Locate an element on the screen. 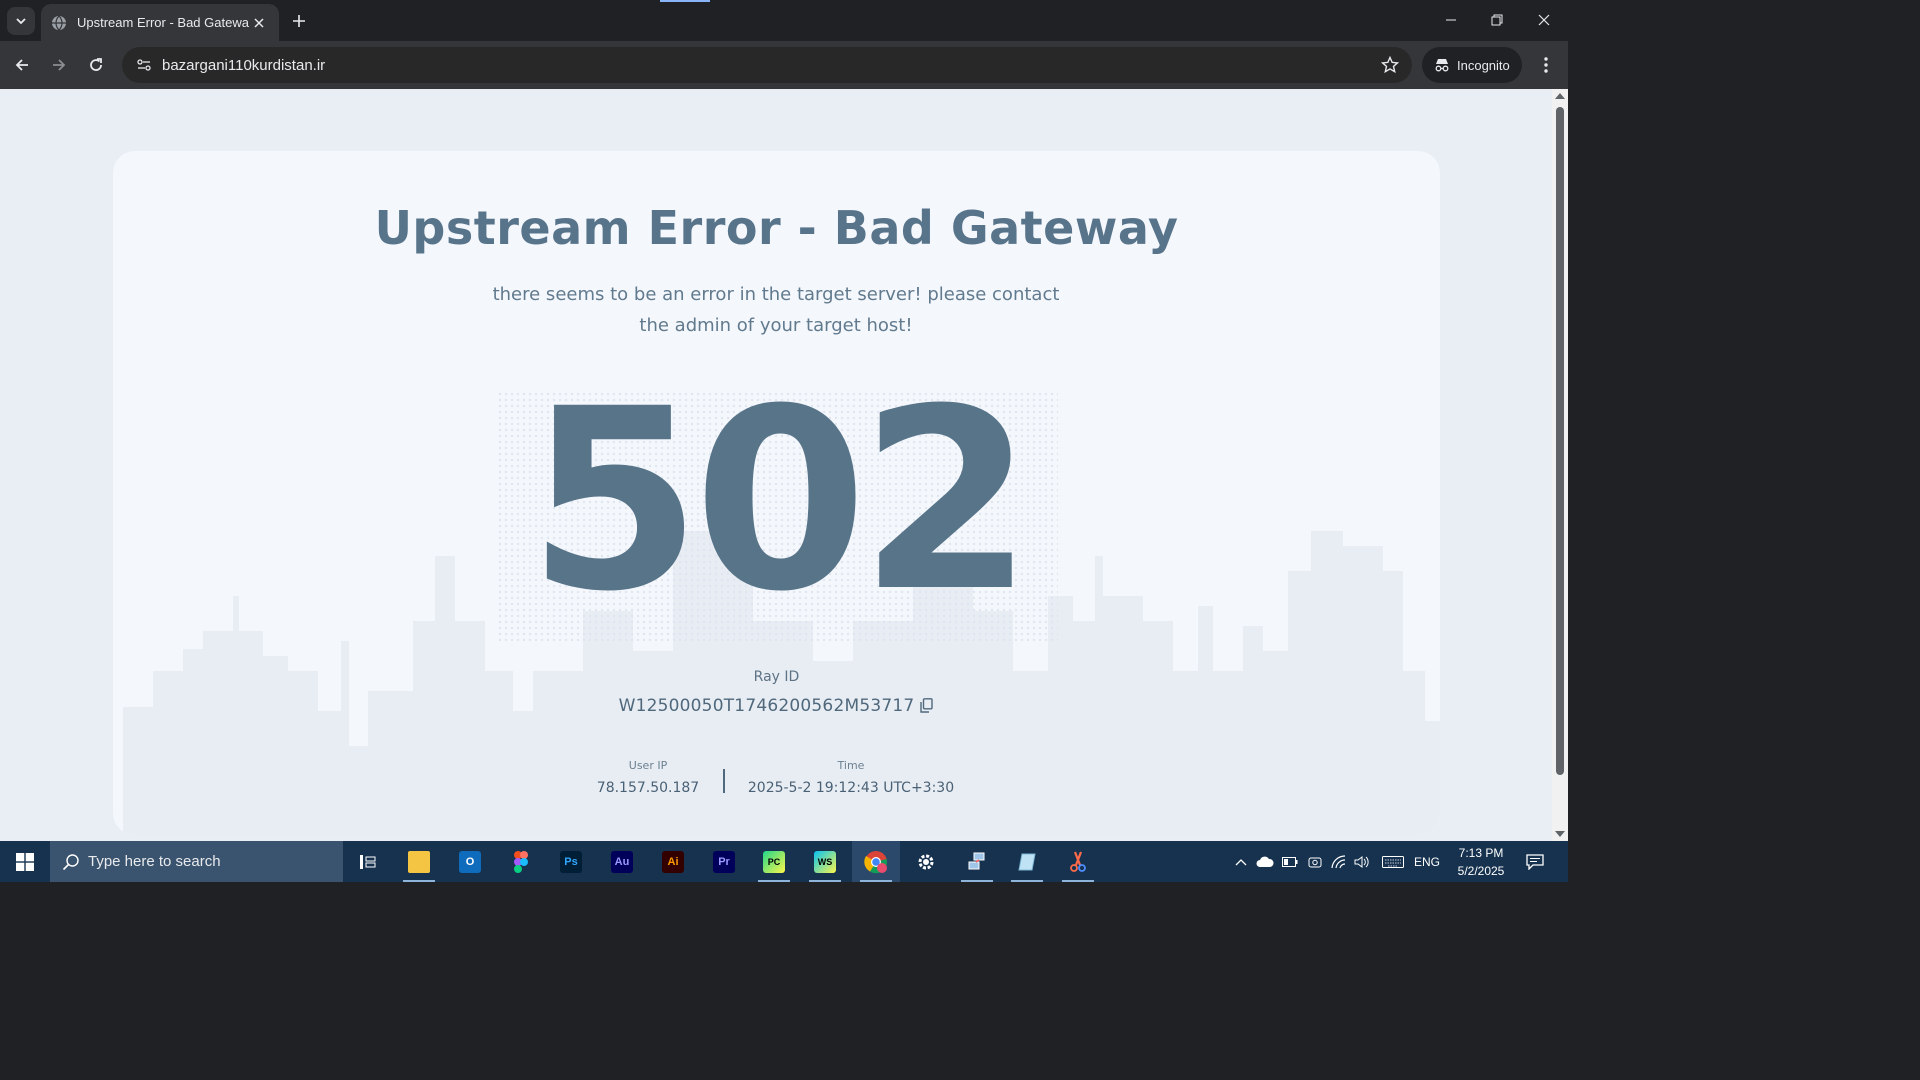  time-label: Time is located at coordinates (851, 765).